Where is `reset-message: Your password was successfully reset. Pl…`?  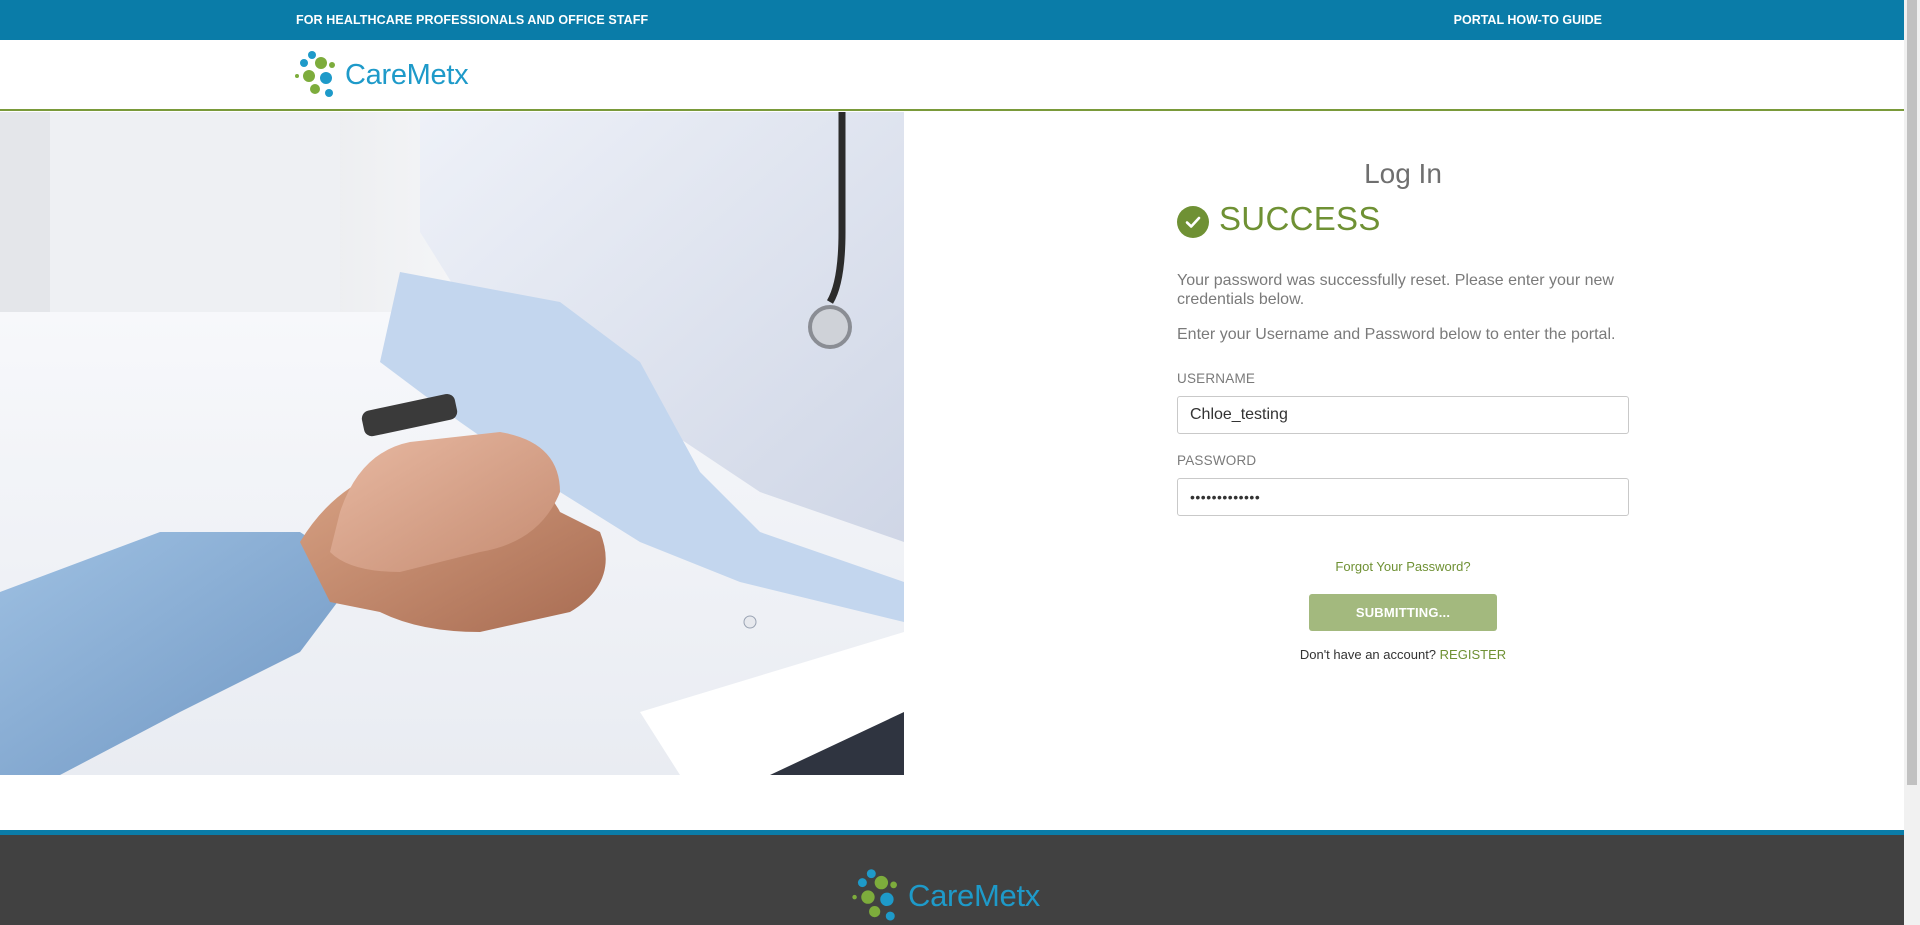
reset-message: Your password was successfully reset. Pl… is located at coordinates (1395, 290).